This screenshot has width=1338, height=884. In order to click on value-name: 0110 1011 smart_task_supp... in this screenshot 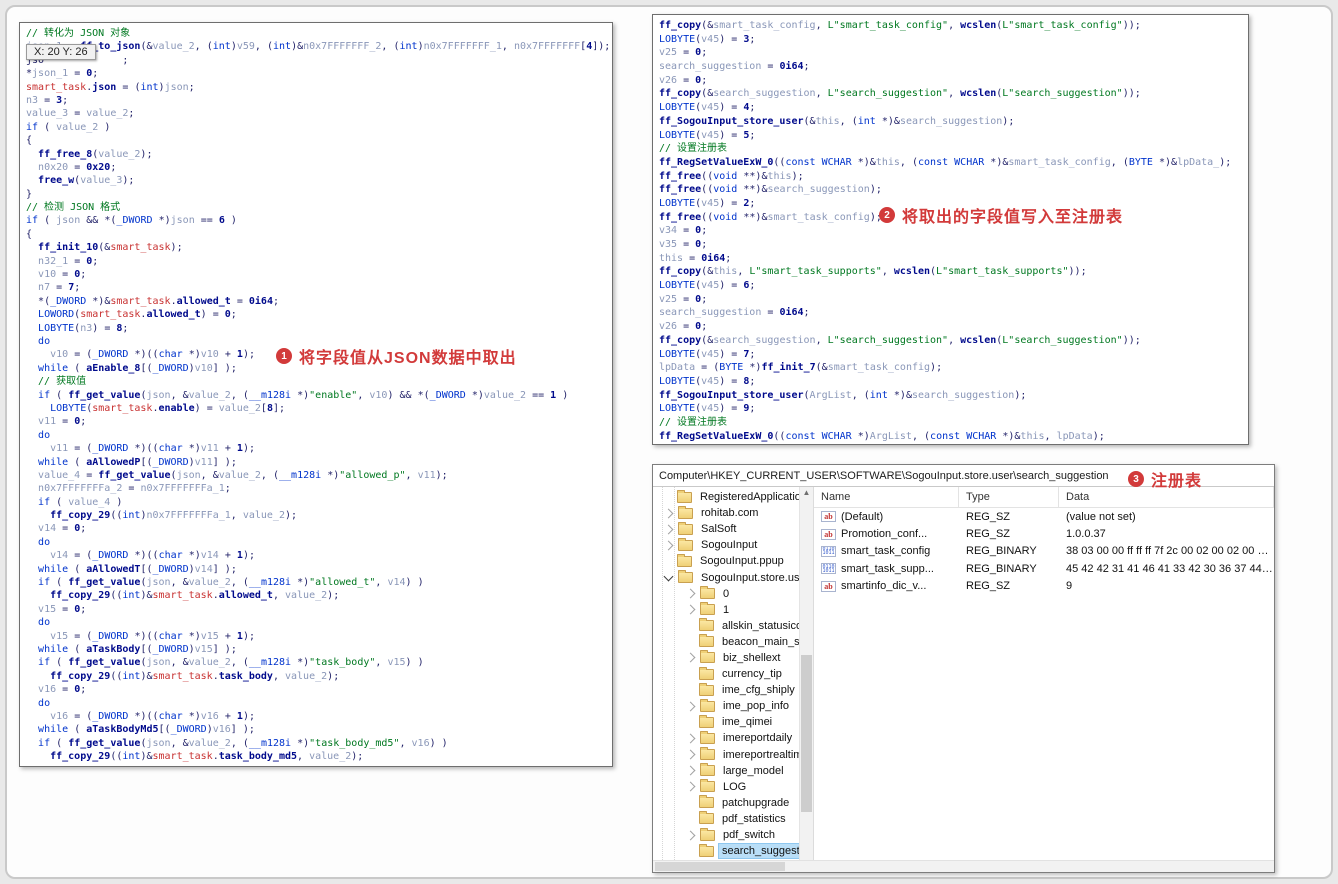, I will do `click(886, 569)`.